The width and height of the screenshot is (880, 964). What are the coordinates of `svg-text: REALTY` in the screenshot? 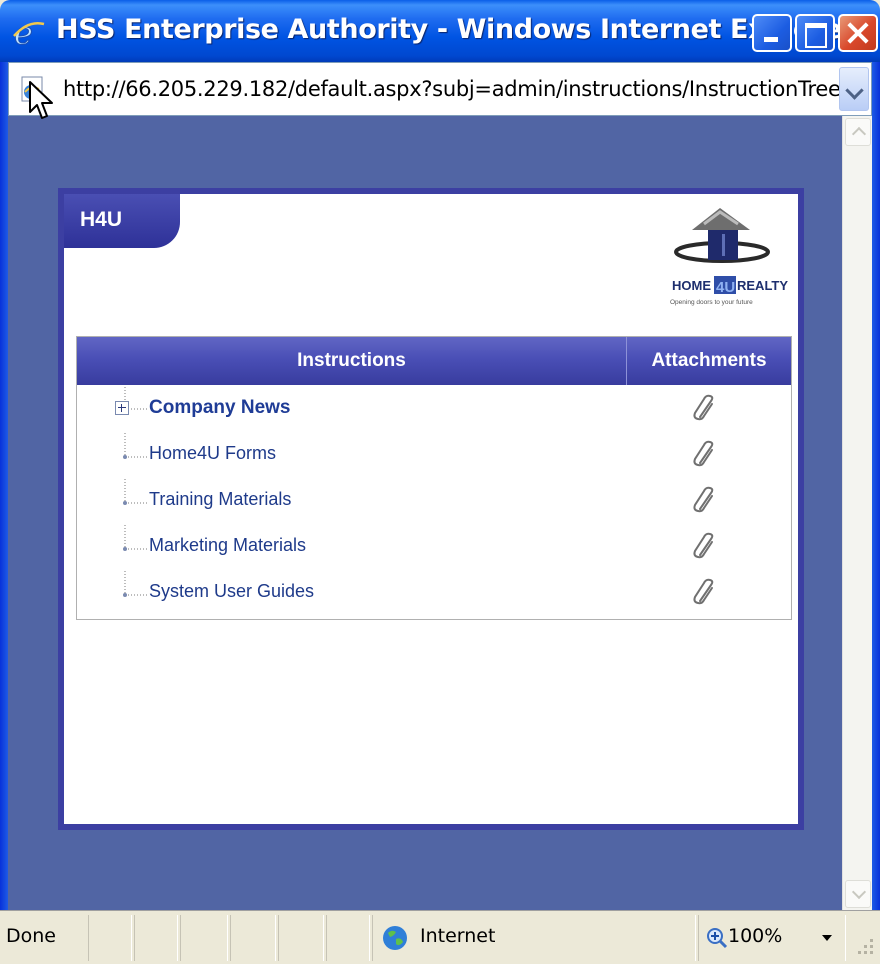 It's located at (762, 285).